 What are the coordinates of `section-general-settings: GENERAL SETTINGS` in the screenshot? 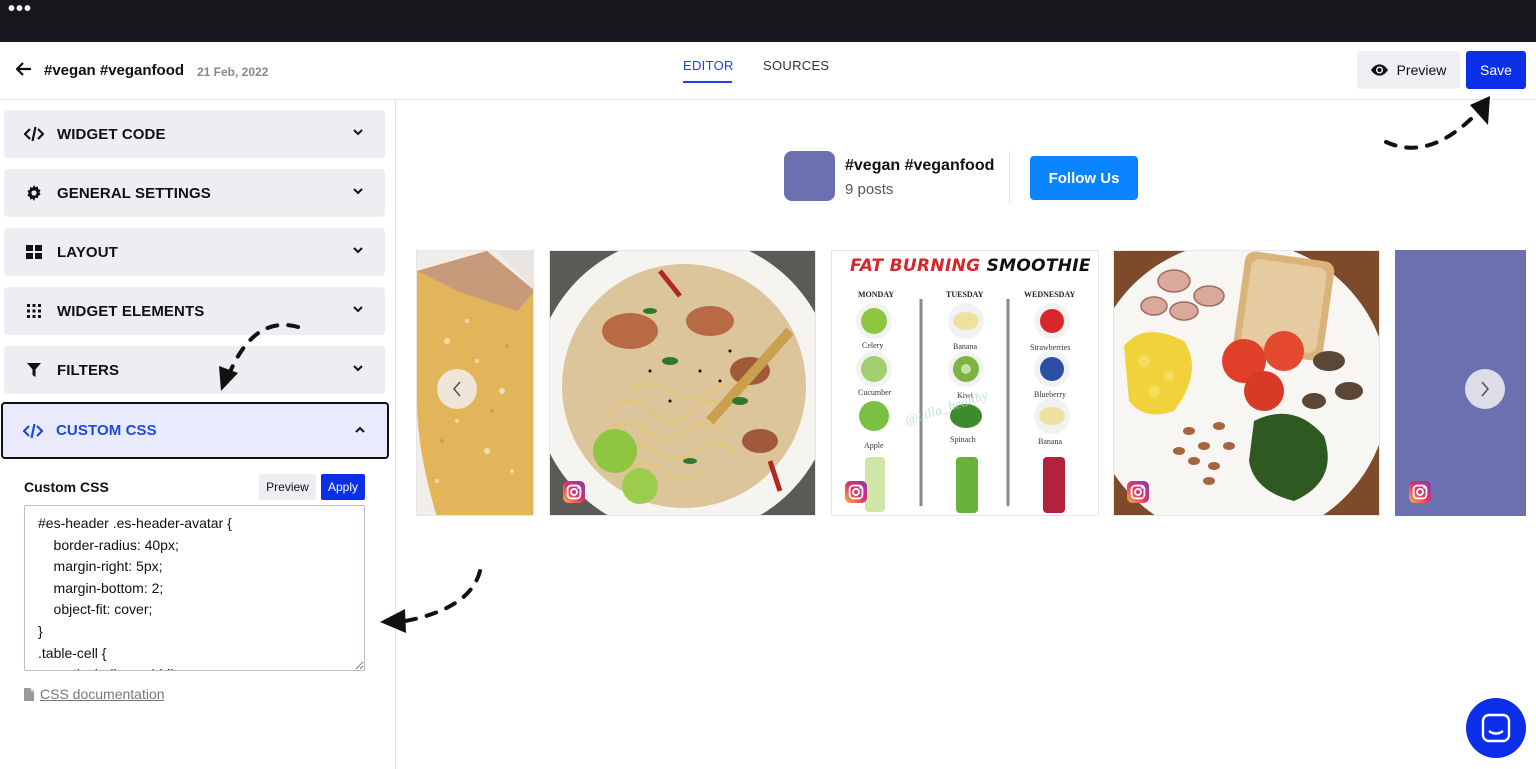 It's located at (194, 193).